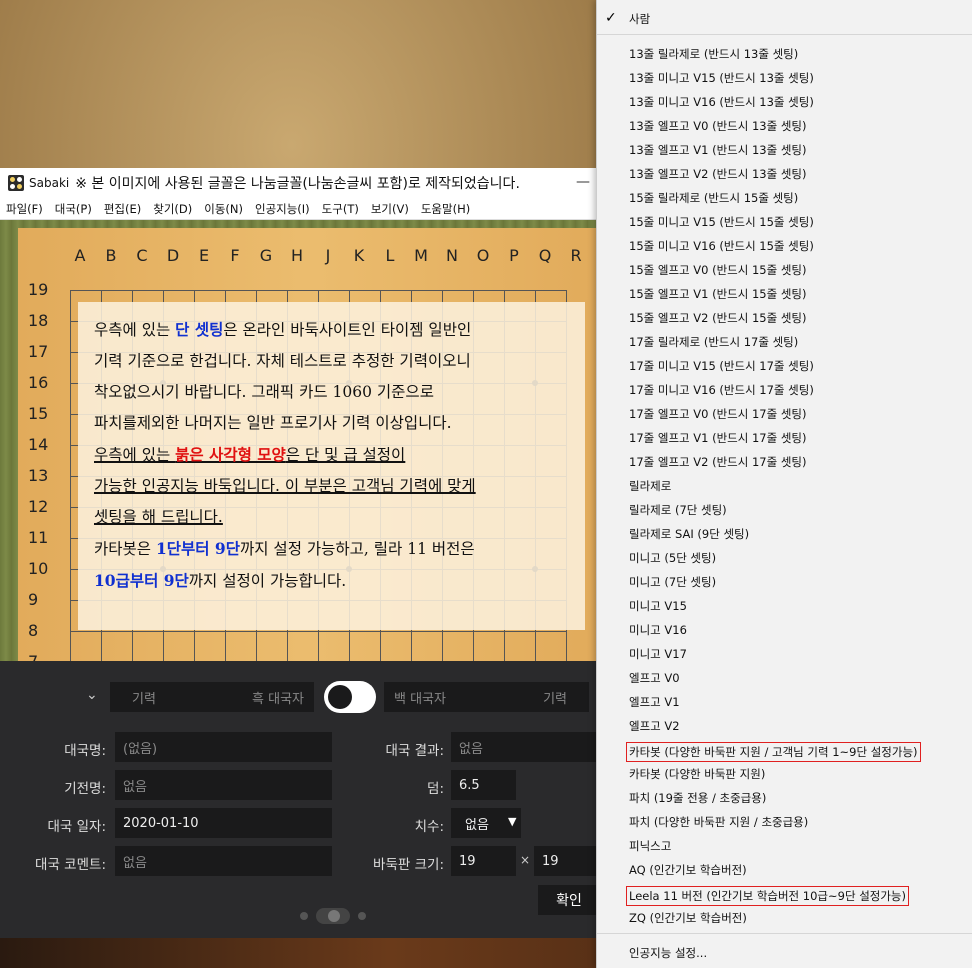 The image size is (972, 968). I want to click on app-title: Sabaki, so click(49, 183).